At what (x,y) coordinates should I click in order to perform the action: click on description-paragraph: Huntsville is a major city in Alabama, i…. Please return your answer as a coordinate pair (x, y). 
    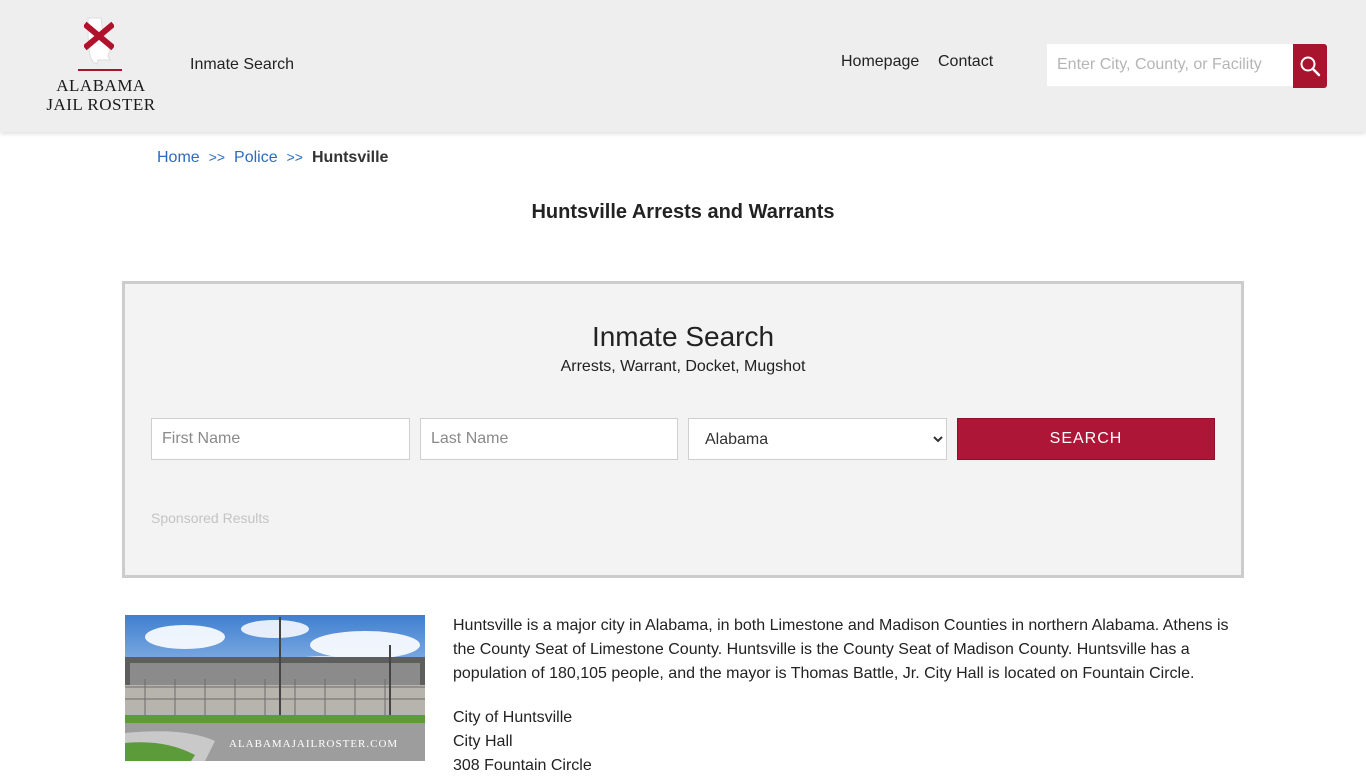
    Looking at the image, I should click on (841, 649).